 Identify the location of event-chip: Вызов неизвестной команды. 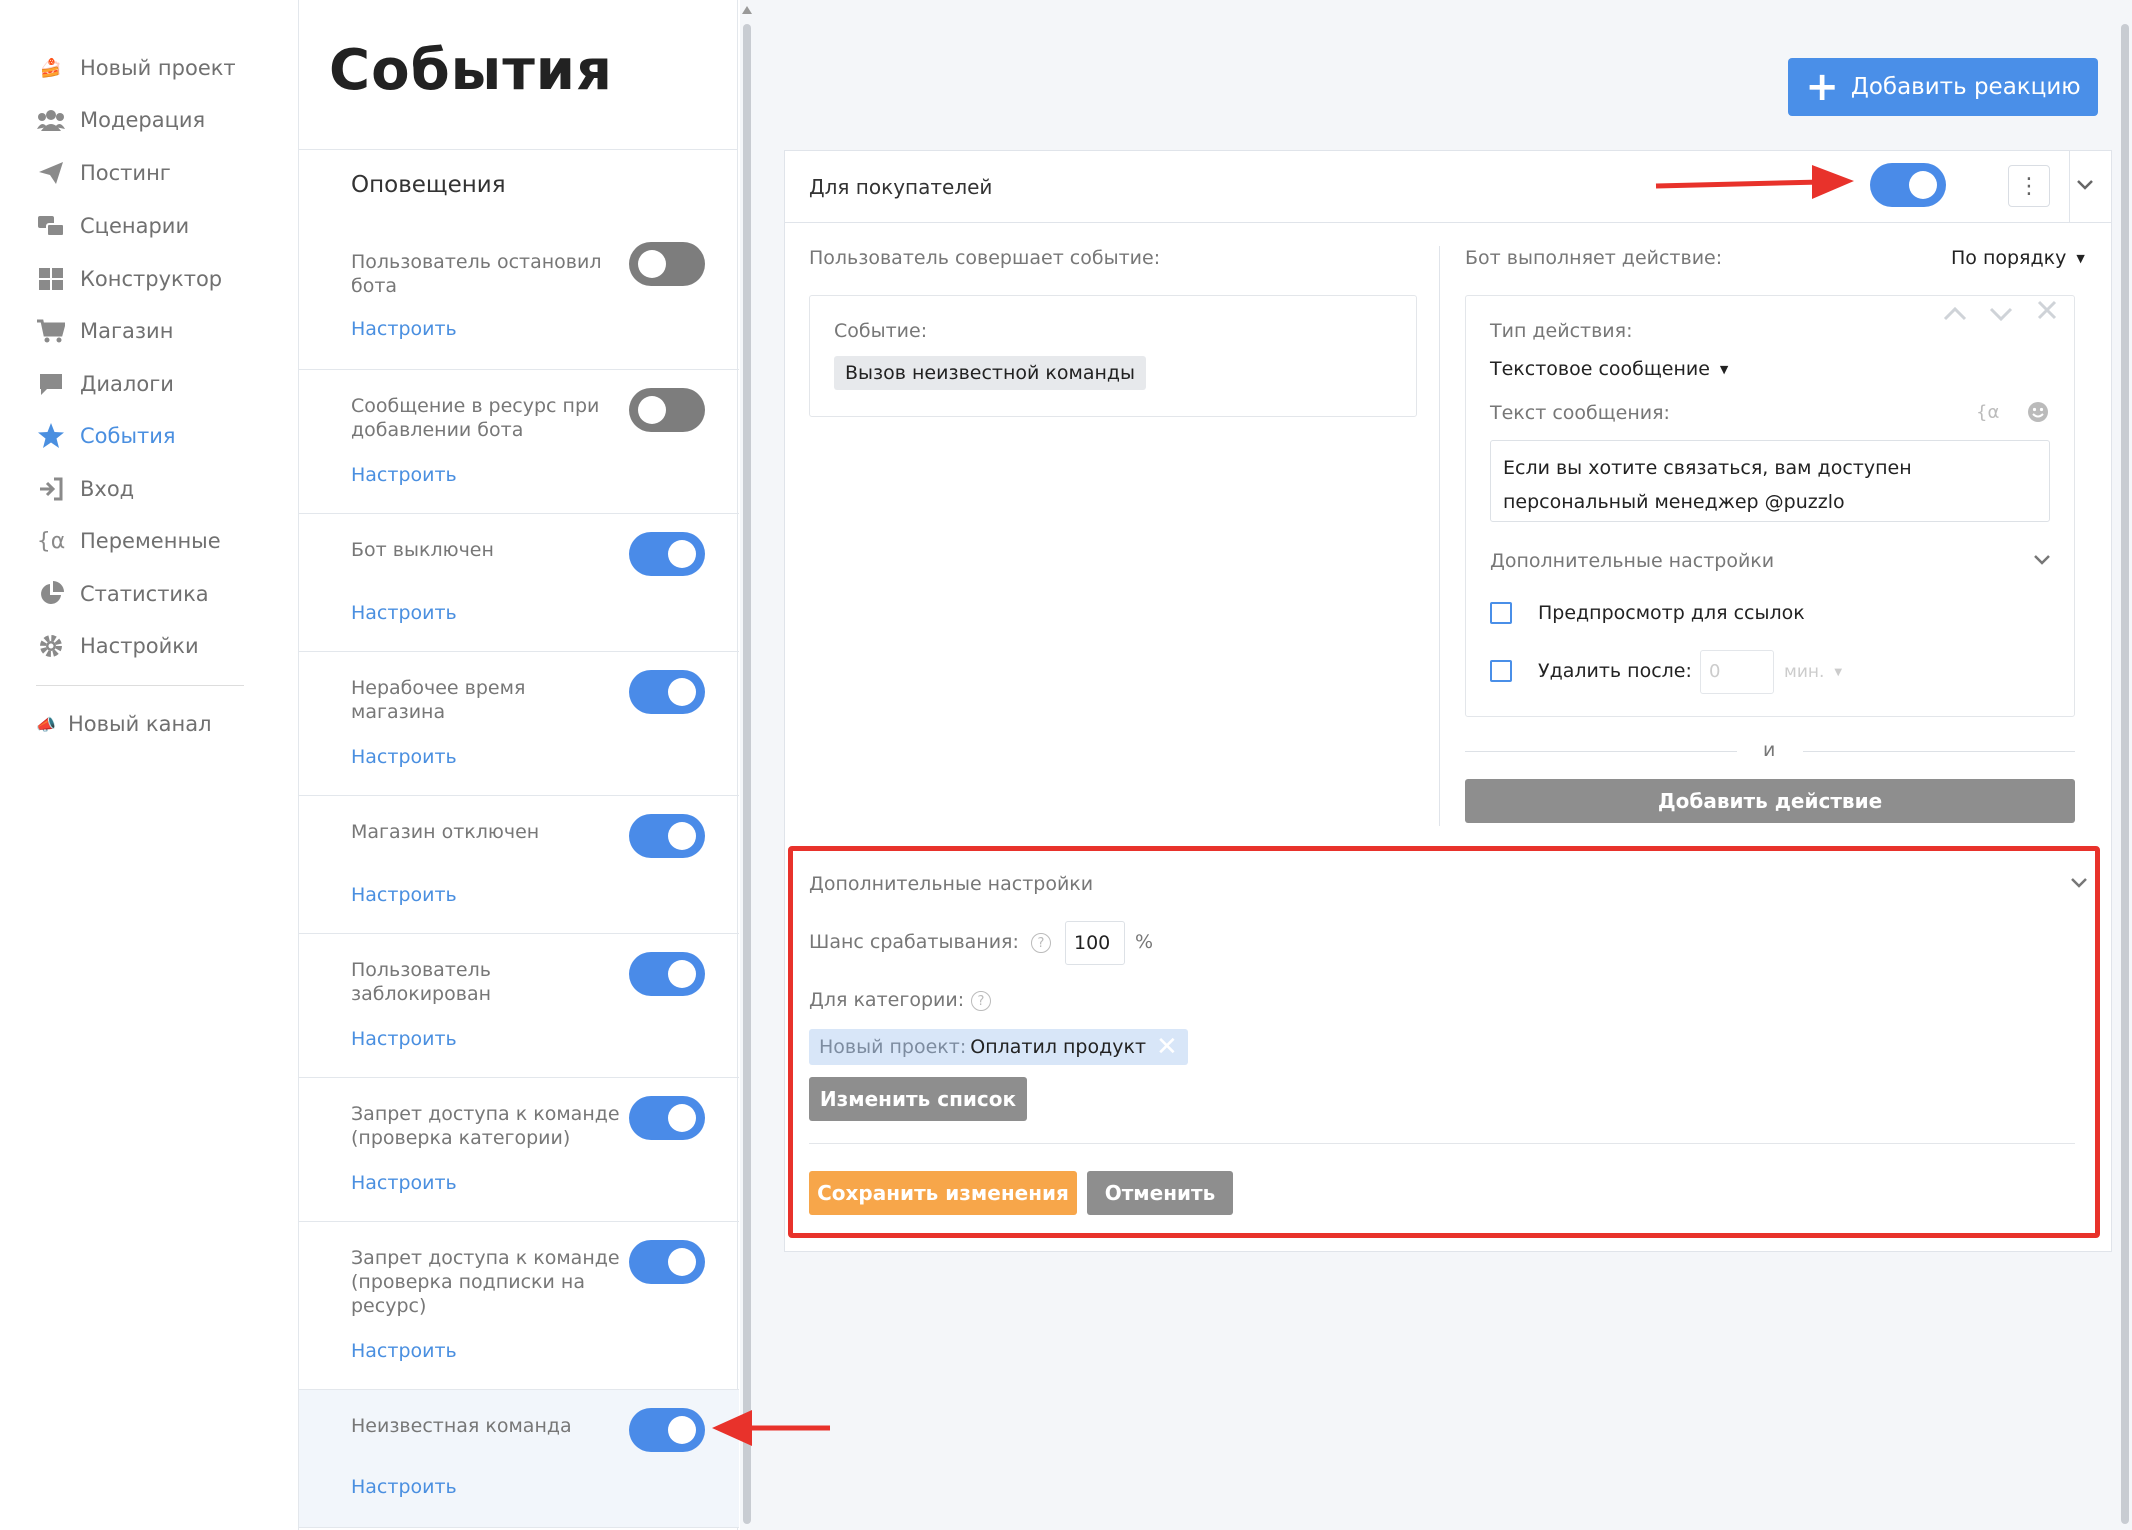
(990, 373).